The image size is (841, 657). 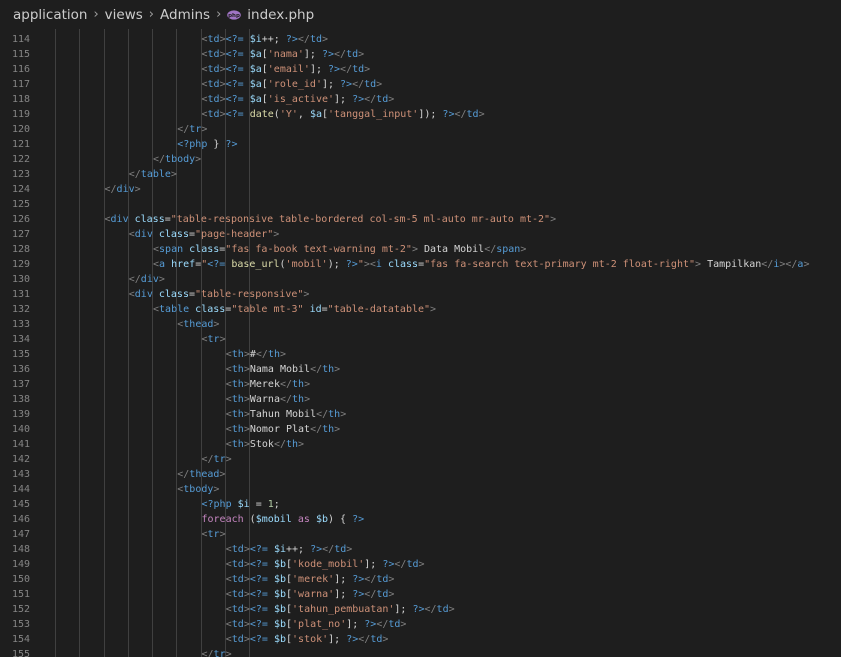 I want to click on code-token: 'is_active', so click(x=301, y=99).